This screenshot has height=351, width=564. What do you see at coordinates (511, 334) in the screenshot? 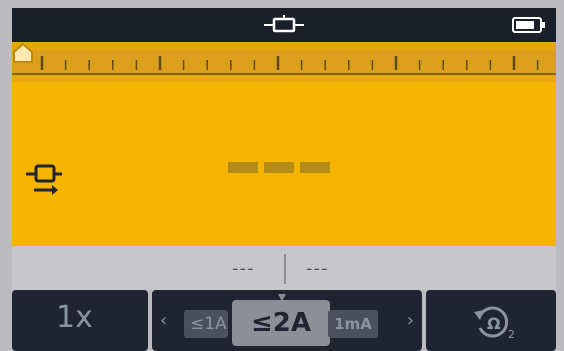
I see `reset-subscript: 2` at bounding box center [511, 334].